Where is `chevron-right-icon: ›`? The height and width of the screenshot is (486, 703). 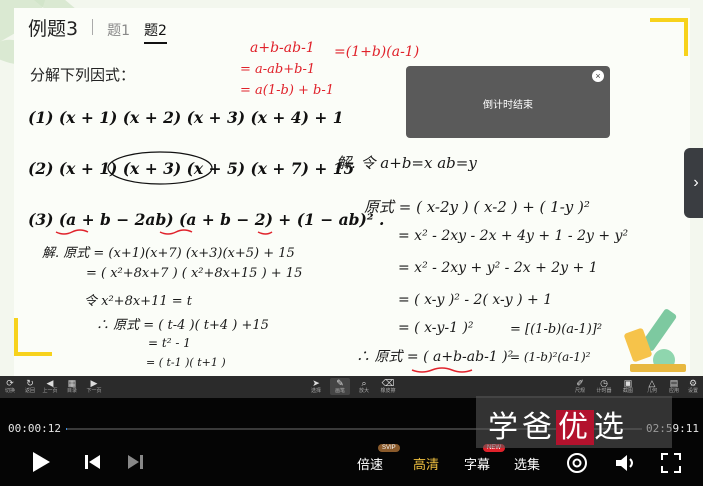 chevron-right-icon: › is located at coordinates (693, 183).